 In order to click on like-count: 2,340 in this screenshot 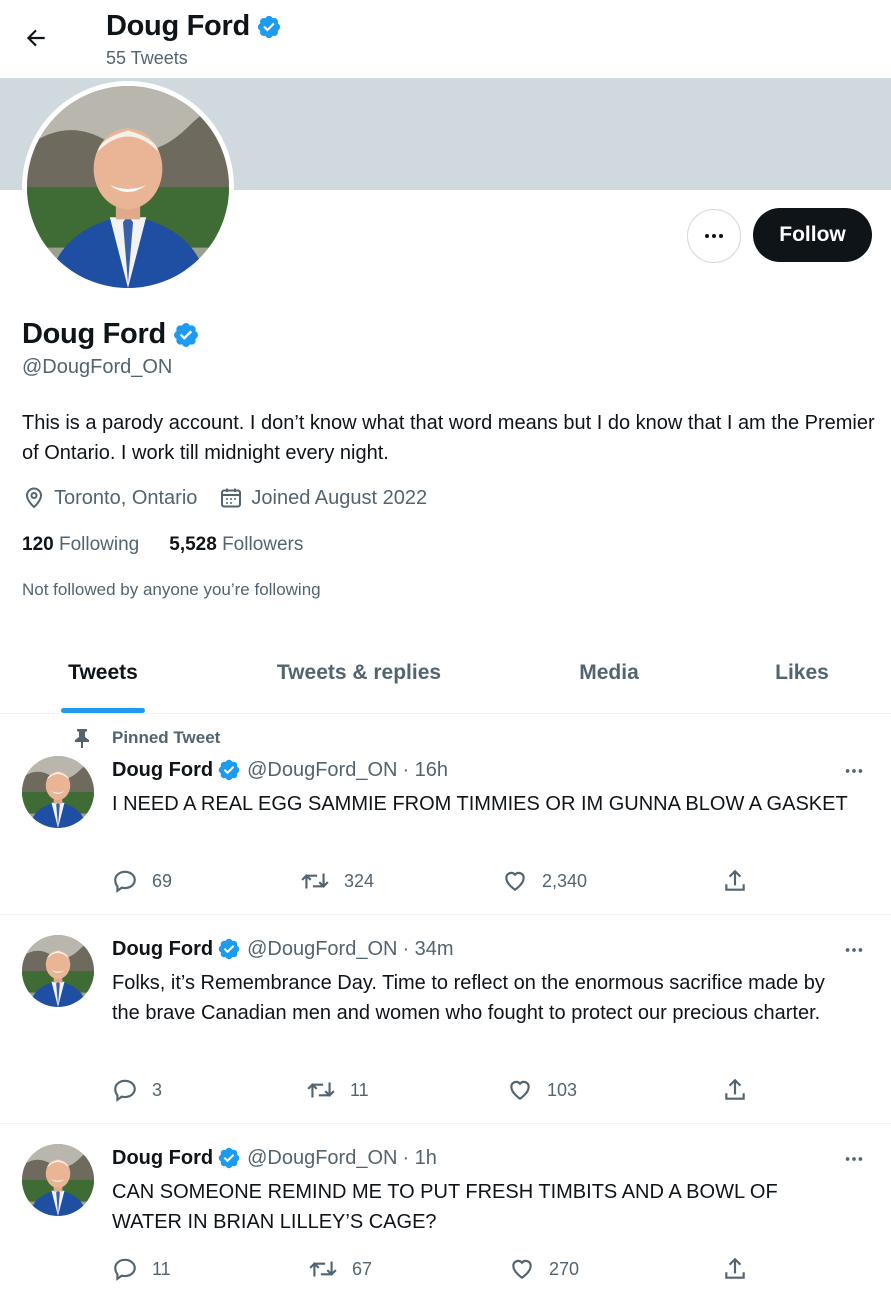, I will do `click(565, 880)`.